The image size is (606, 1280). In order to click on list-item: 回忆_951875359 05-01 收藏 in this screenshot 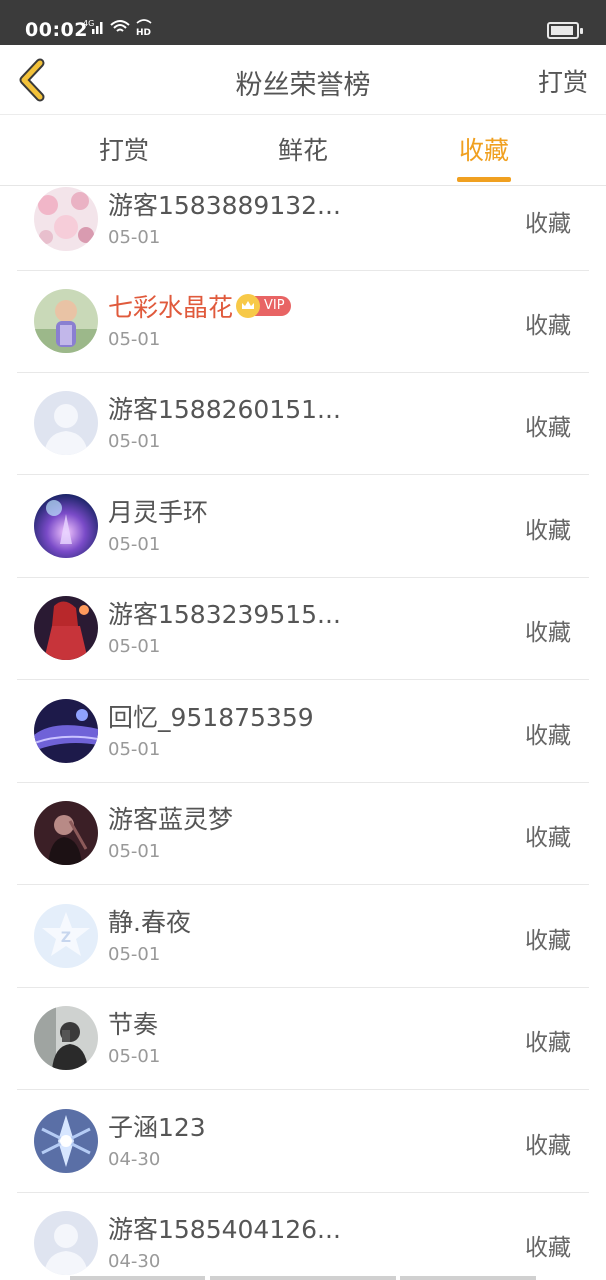, I will do `click(303, 731)`.